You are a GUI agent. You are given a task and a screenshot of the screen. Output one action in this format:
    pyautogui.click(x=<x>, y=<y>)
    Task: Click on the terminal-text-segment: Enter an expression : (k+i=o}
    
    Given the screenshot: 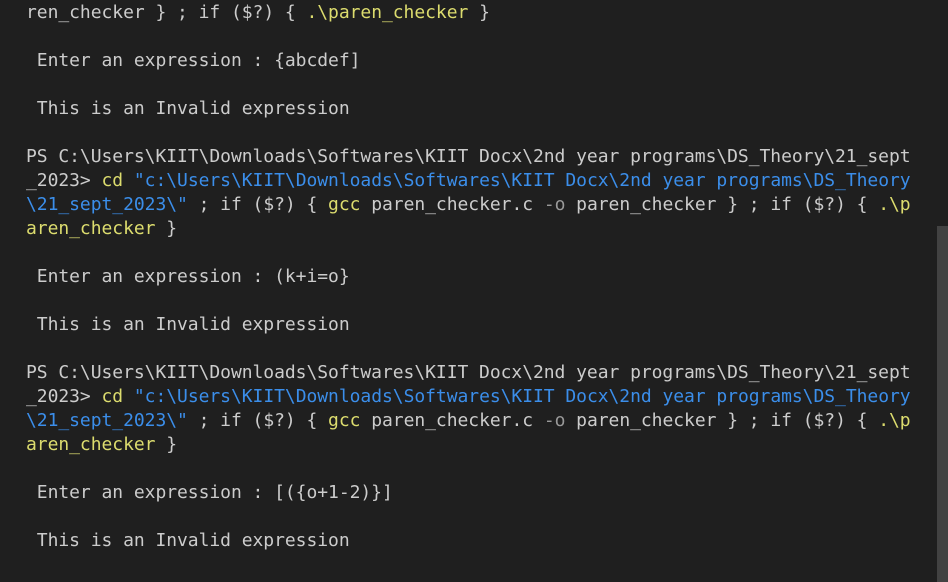 What is the action you would take?
    pyautogui.click(x=188, y=276)
    